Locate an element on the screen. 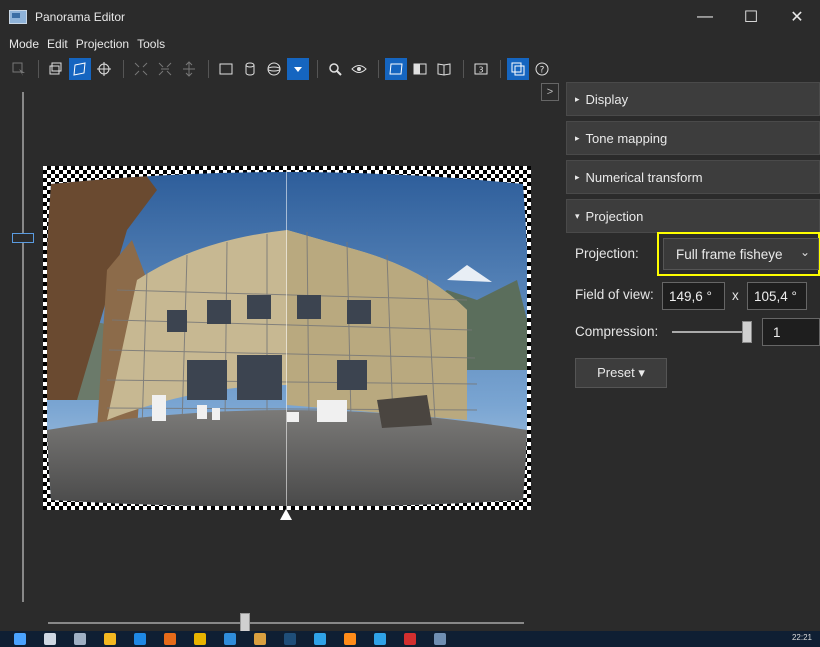 The width and height of the screenshot is (820, 647). menu-tools: Tools is located at coordinates (151, 44).